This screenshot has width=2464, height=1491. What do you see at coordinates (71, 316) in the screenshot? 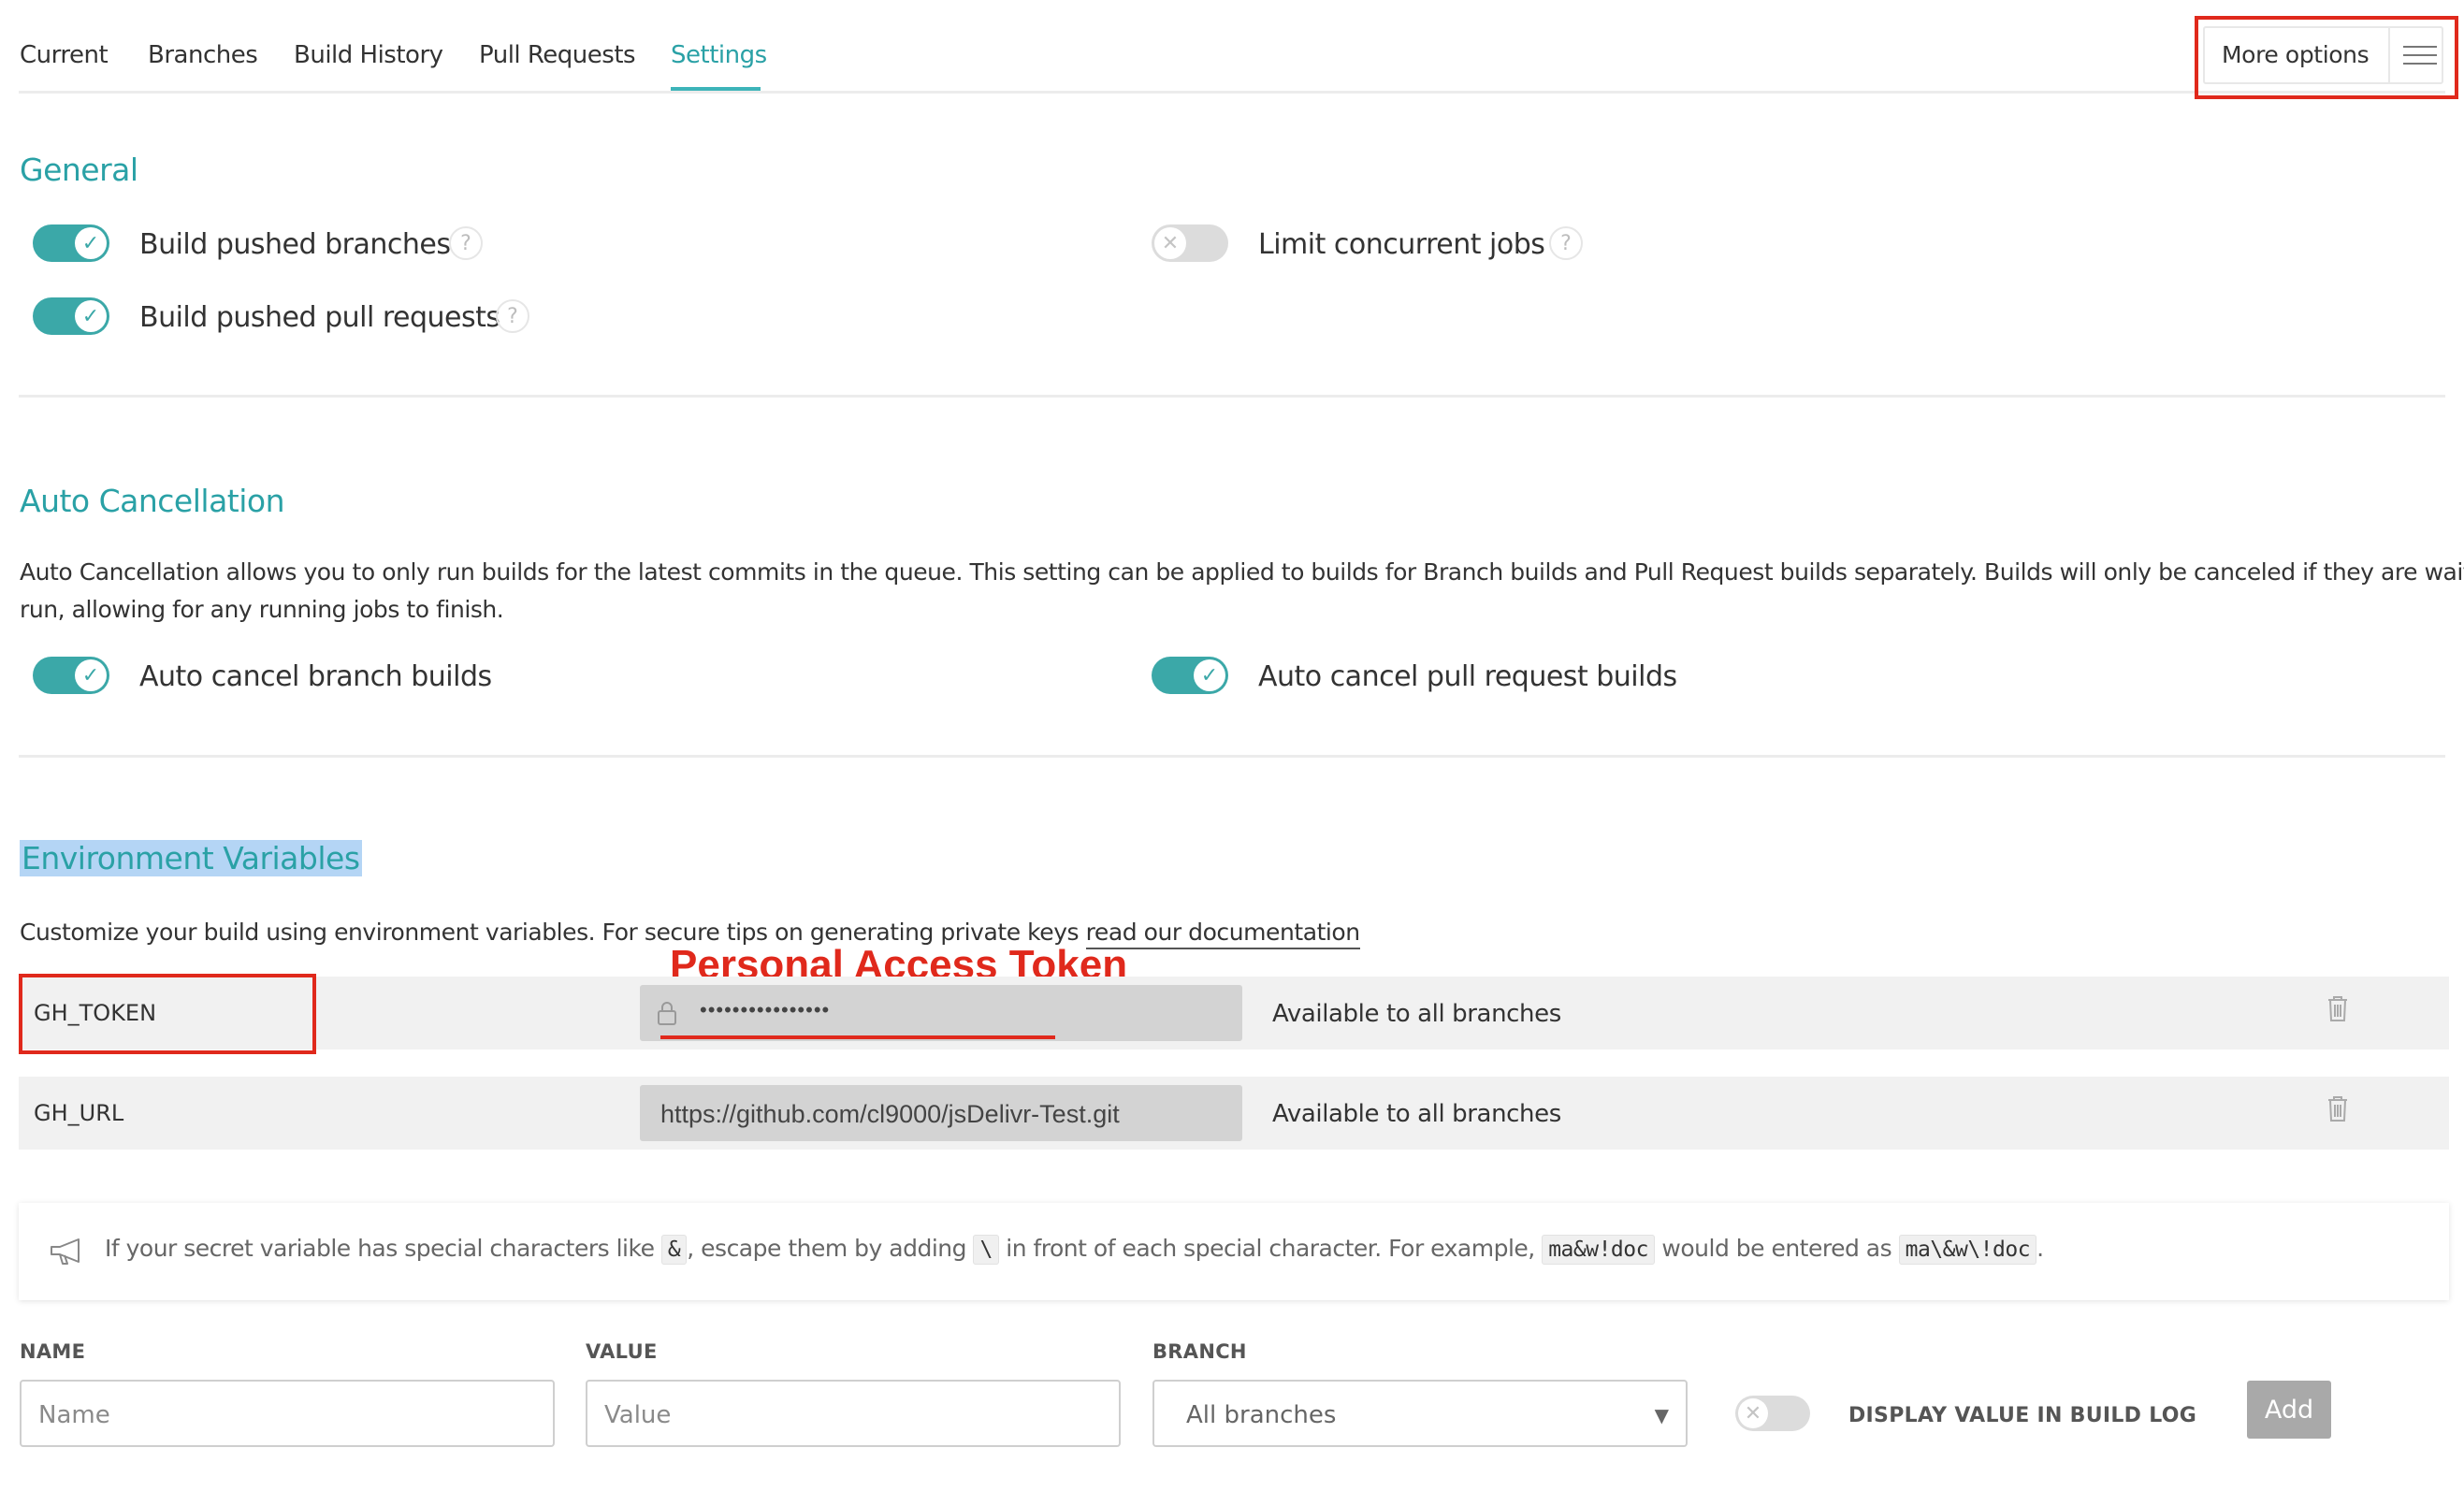
I see `build-pushed-pull-requests-toggle: ✓` at bounding box center [71, 316].